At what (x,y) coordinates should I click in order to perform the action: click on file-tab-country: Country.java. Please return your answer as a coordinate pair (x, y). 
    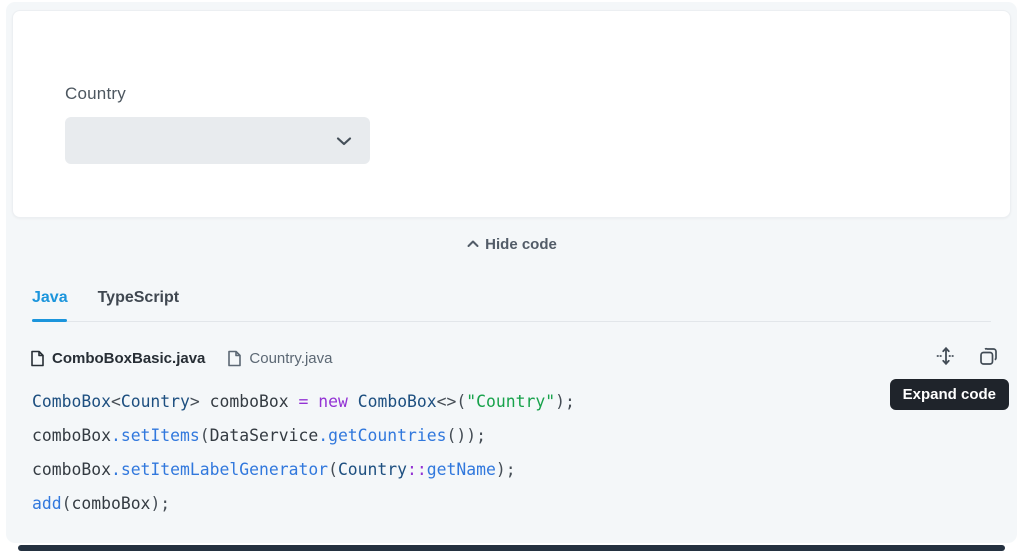
    Looking at the image, I should click on (279, 358).